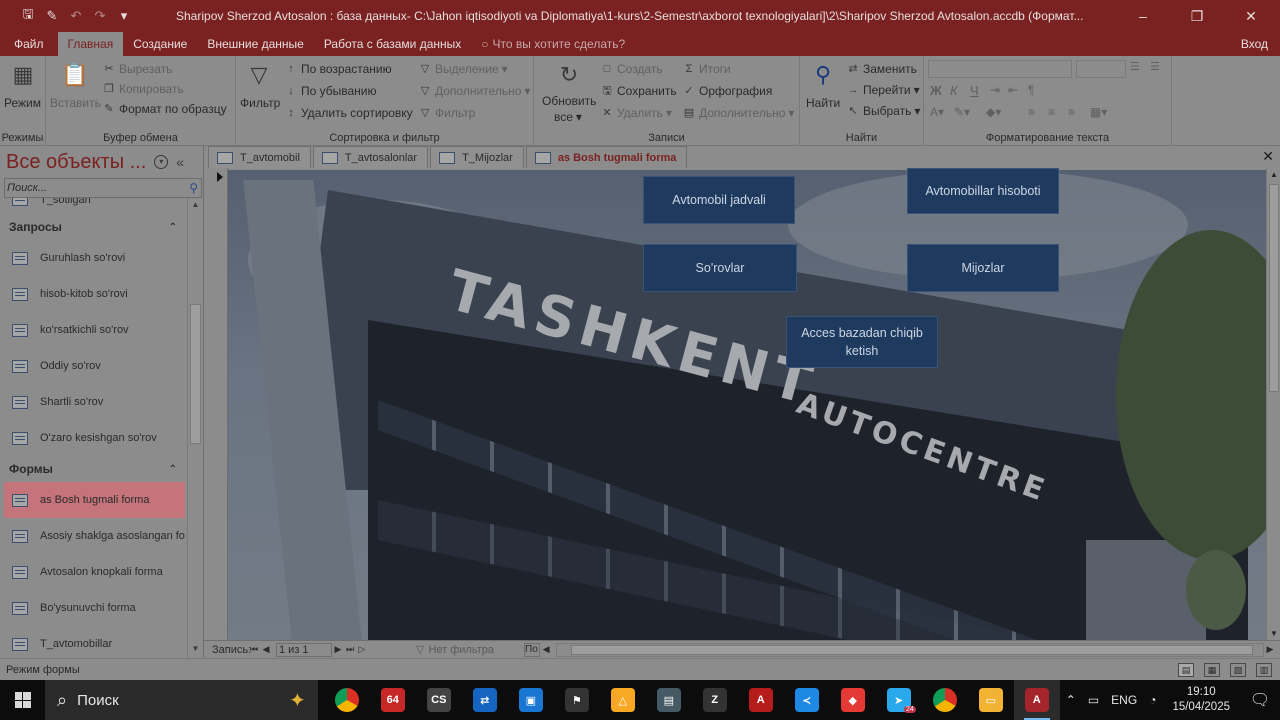 The image size is (1280, 720). What do you see at coordinates (937, 112) in the screenshot?
I see `font-color-icon: A▾` at bounding box center [937, 112].